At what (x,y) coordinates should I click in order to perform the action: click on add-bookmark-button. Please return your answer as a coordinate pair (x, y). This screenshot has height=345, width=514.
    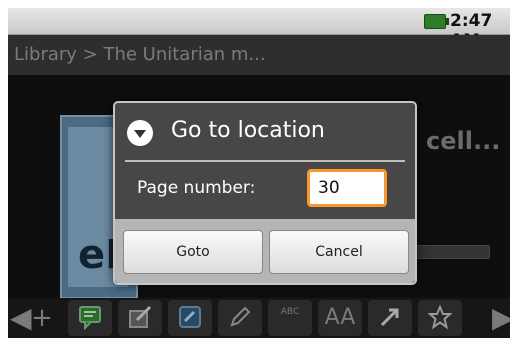
    Looking at the image, I should click on (440, 318).